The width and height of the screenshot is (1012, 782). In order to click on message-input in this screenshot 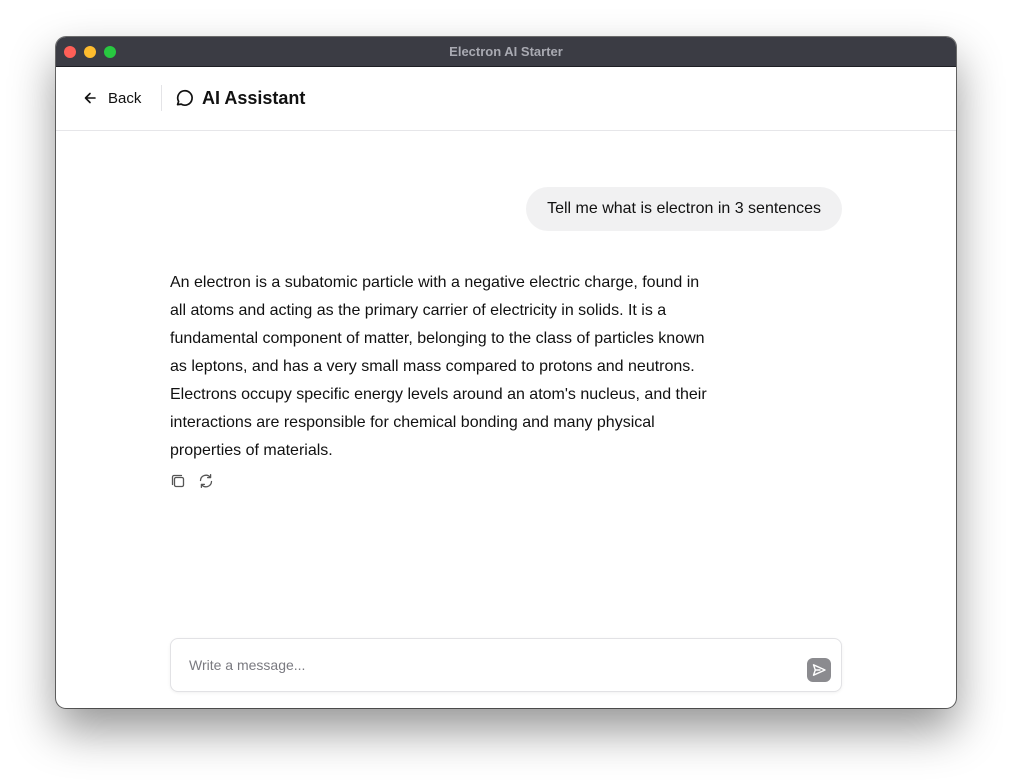, I will do `click(489, 665)`.